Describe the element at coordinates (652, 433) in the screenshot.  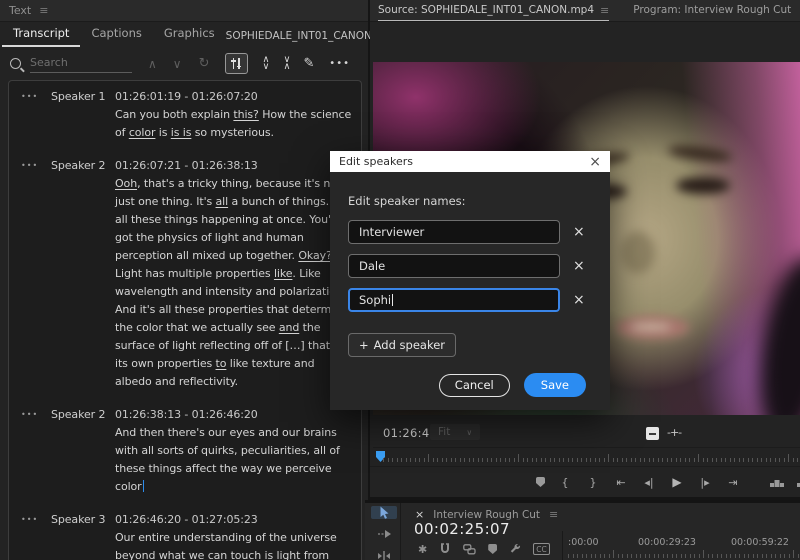
I see `monitor-settings-icon` at that location.